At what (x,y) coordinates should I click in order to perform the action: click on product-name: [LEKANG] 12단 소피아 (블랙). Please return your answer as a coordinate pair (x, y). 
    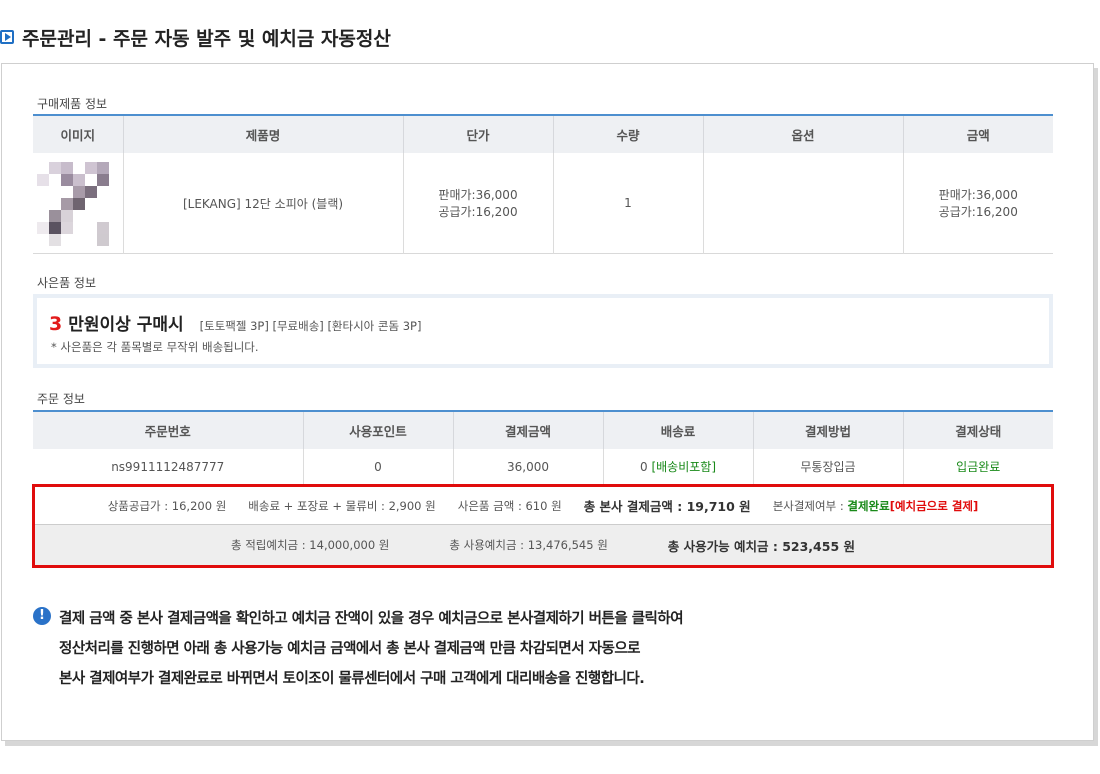
    Looking at the image, I should click on (262, 203).